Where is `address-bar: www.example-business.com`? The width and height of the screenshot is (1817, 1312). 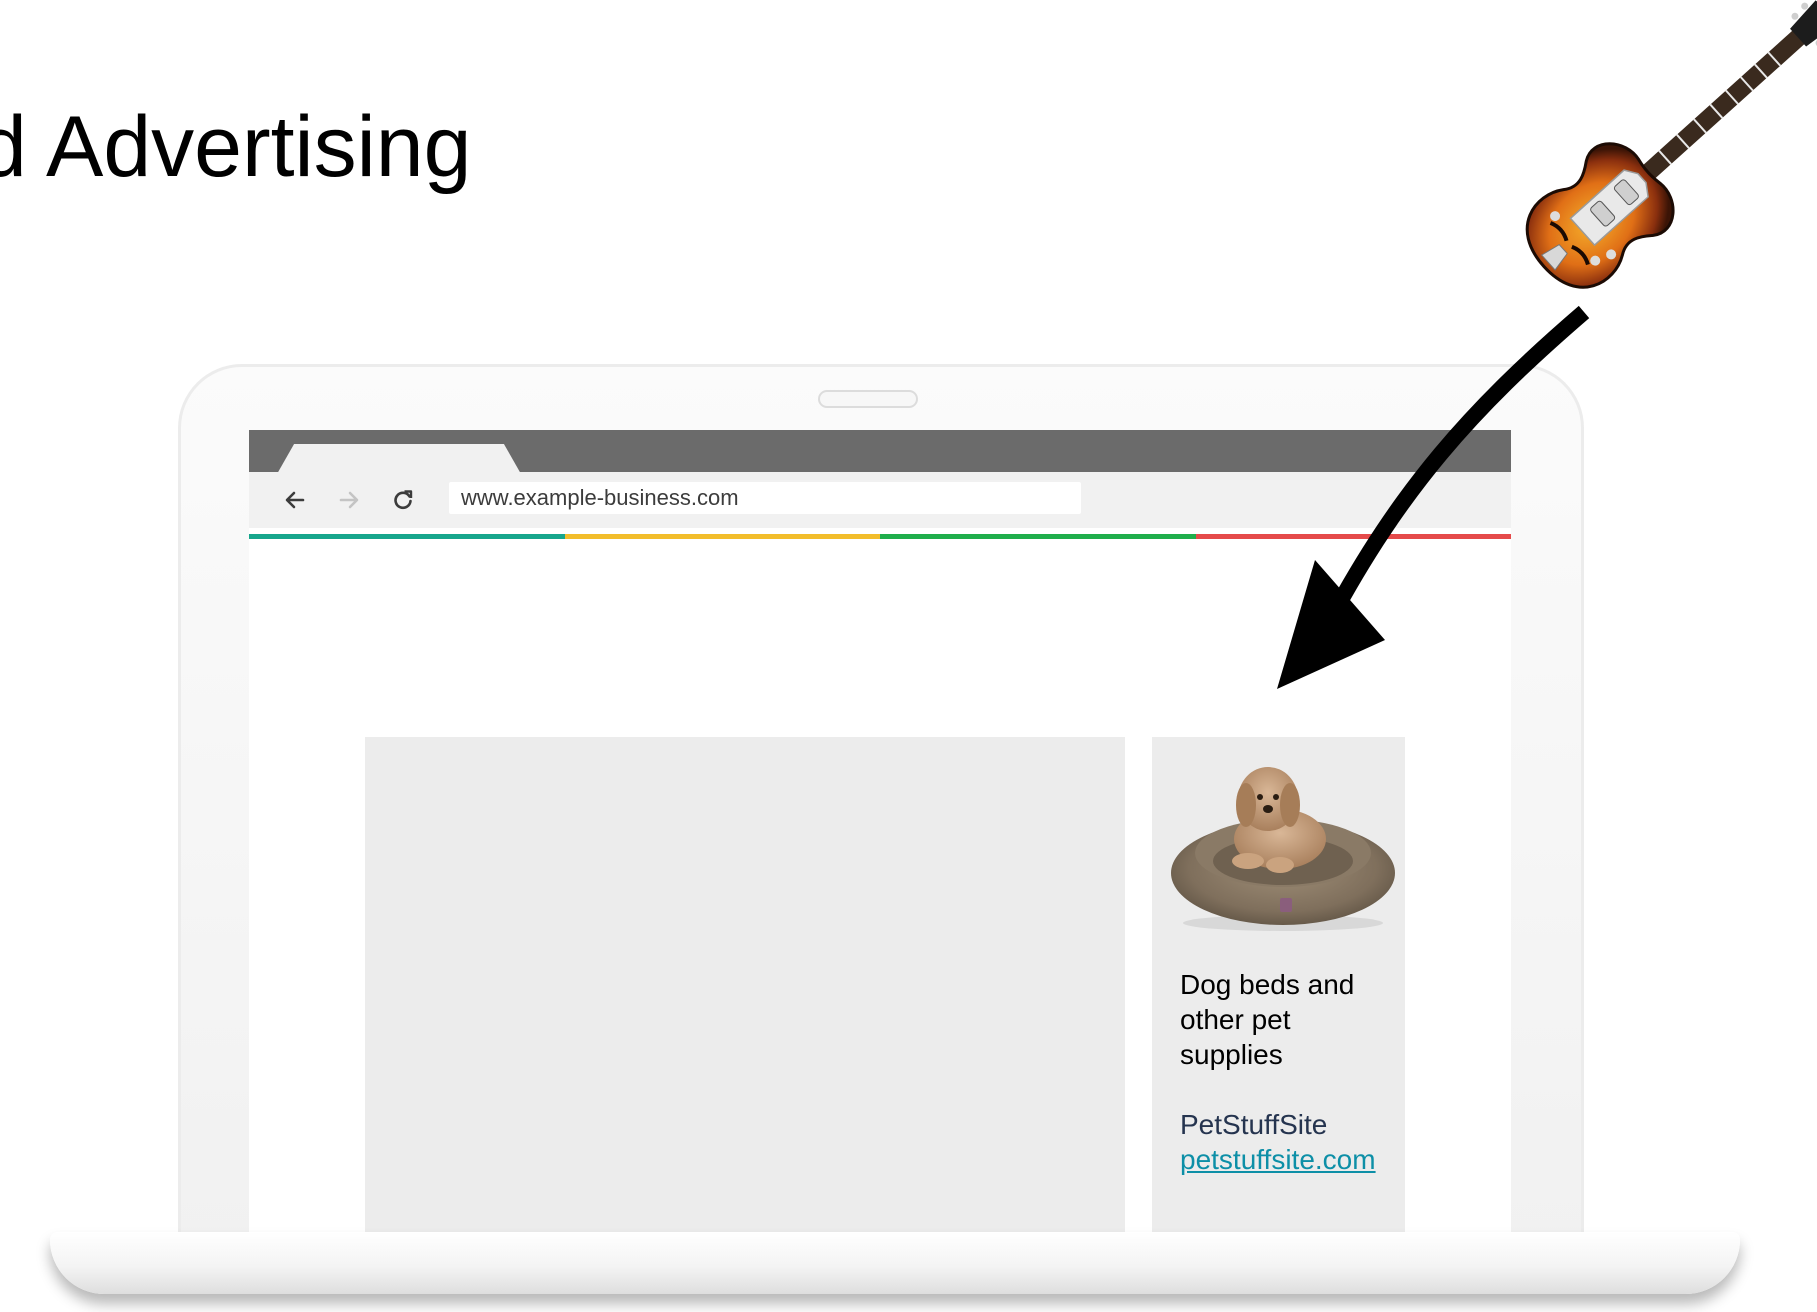 address-bar: www.example-business.com is located at coordinates (765, 498).